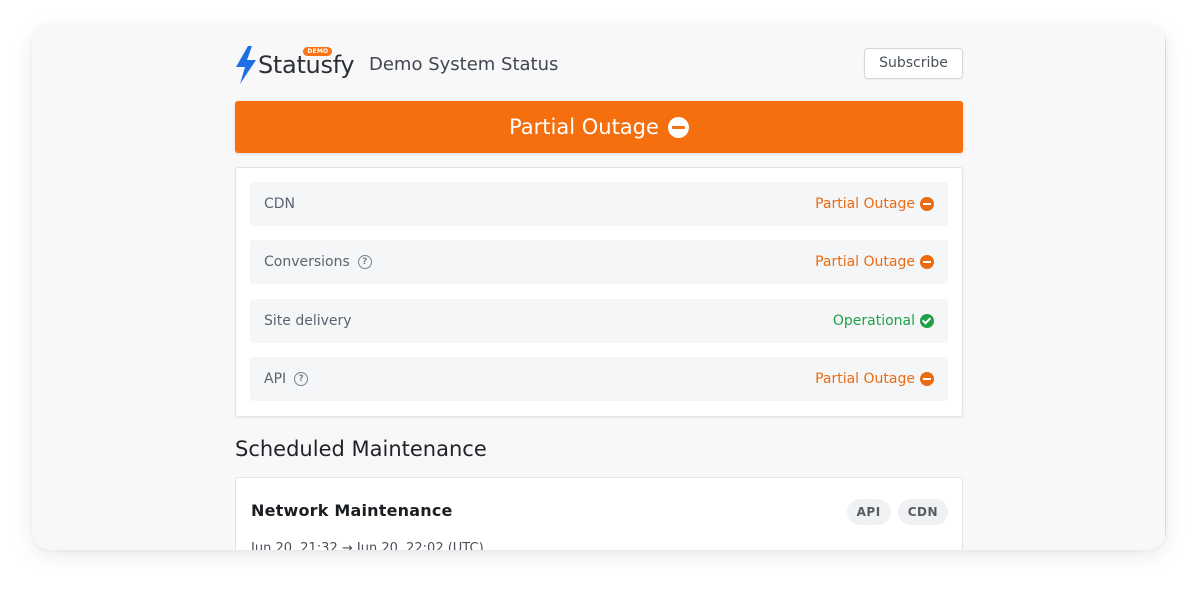  I want to click on maintenance-tags: API CDN, so click(897, 512).